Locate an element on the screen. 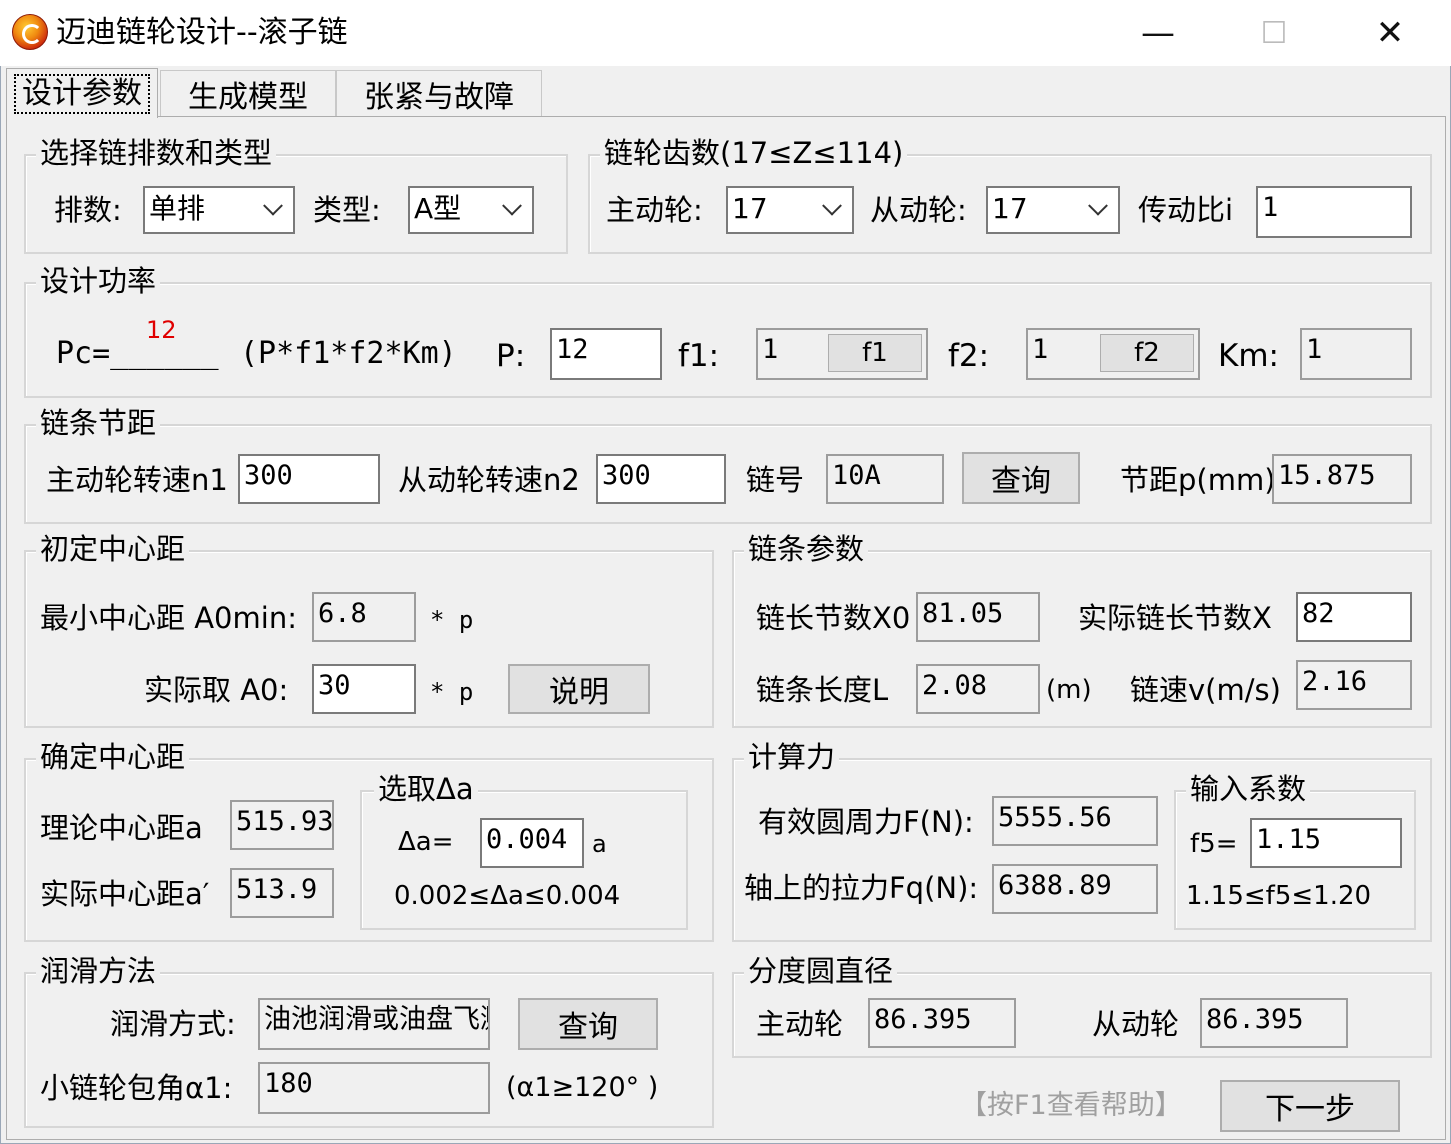 This screenshot has width=1451, height=1144. min-center-label: 最小中心距 A0min: is located at coordinates (168, 618).